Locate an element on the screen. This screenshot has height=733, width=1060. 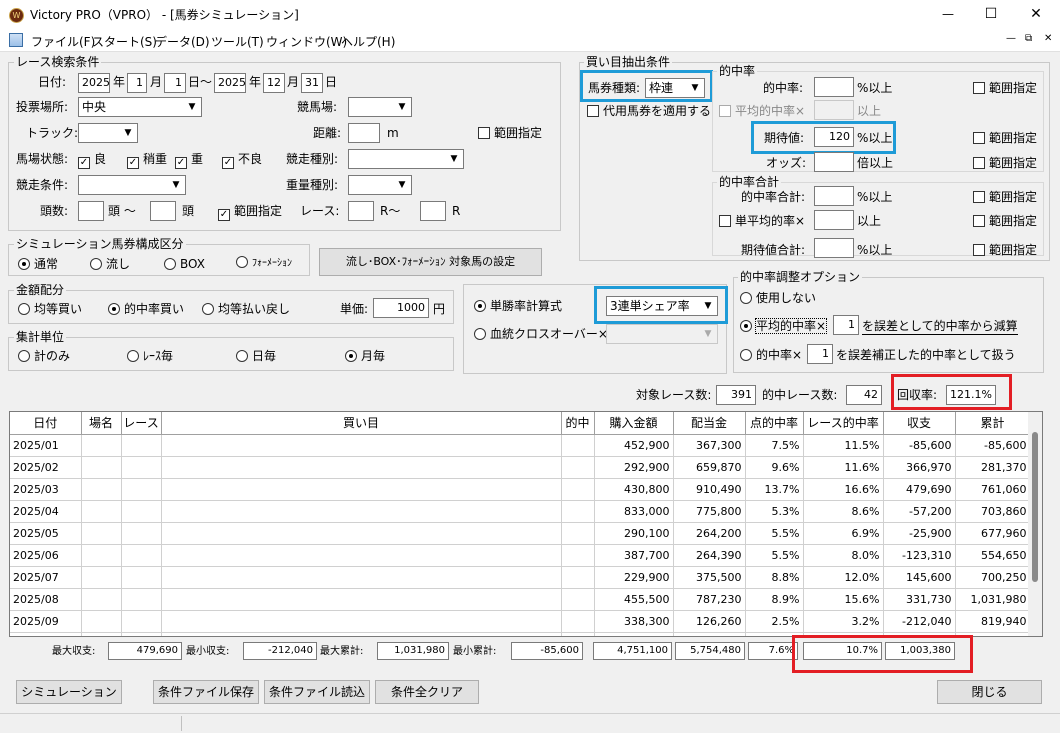
hit-total-input is located at coordinates (834, 196).